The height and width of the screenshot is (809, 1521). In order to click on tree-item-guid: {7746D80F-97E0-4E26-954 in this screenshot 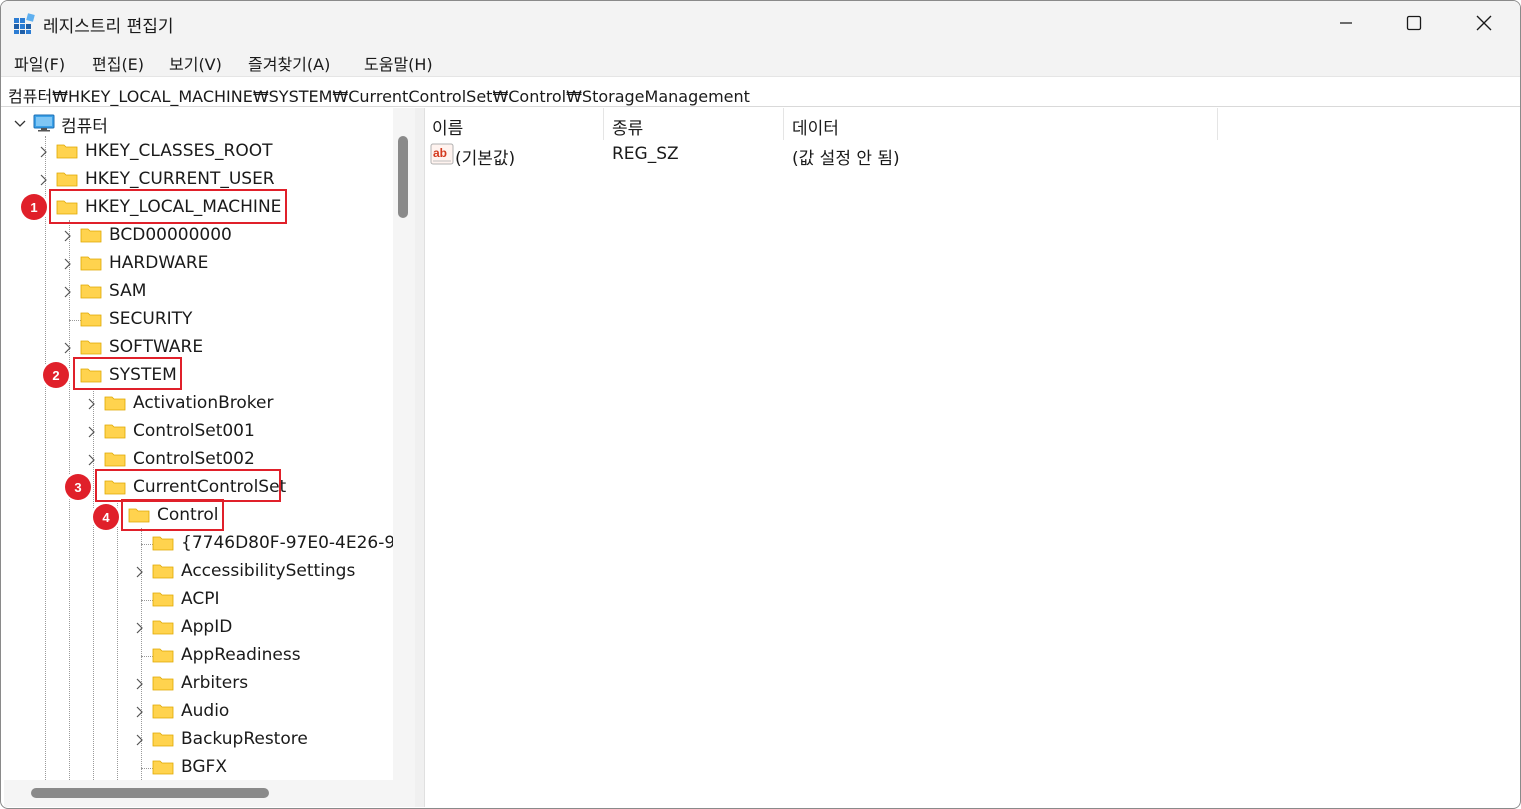, I will do `click(298, 543)`.